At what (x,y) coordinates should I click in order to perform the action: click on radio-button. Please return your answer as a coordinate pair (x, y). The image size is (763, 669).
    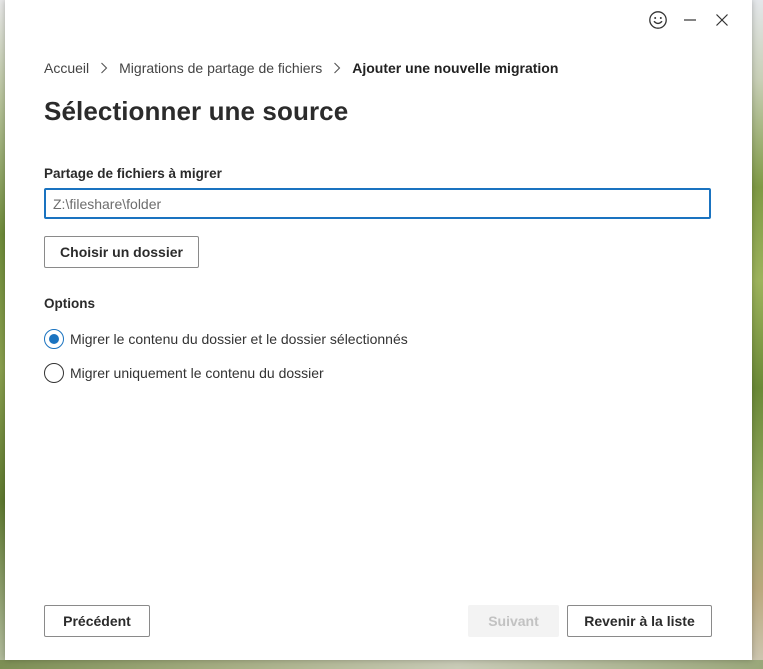
    Looking at the image, I should click on (54, 373).